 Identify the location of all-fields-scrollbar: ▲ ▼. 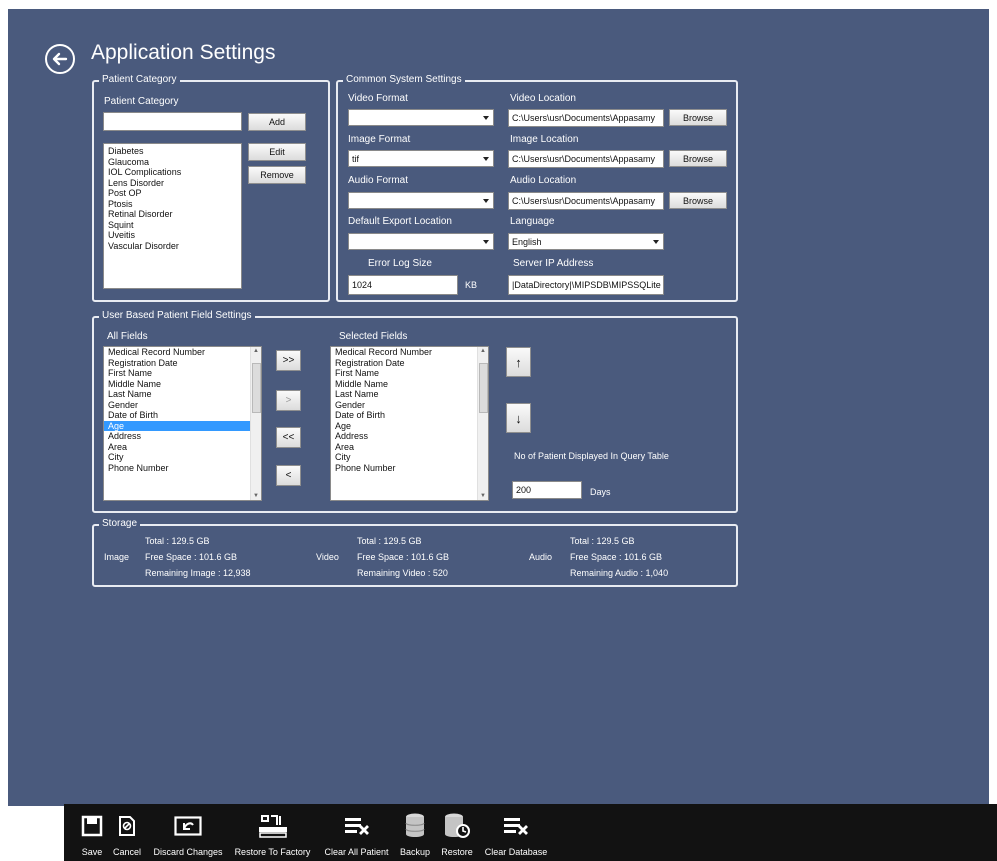
(255, 423).